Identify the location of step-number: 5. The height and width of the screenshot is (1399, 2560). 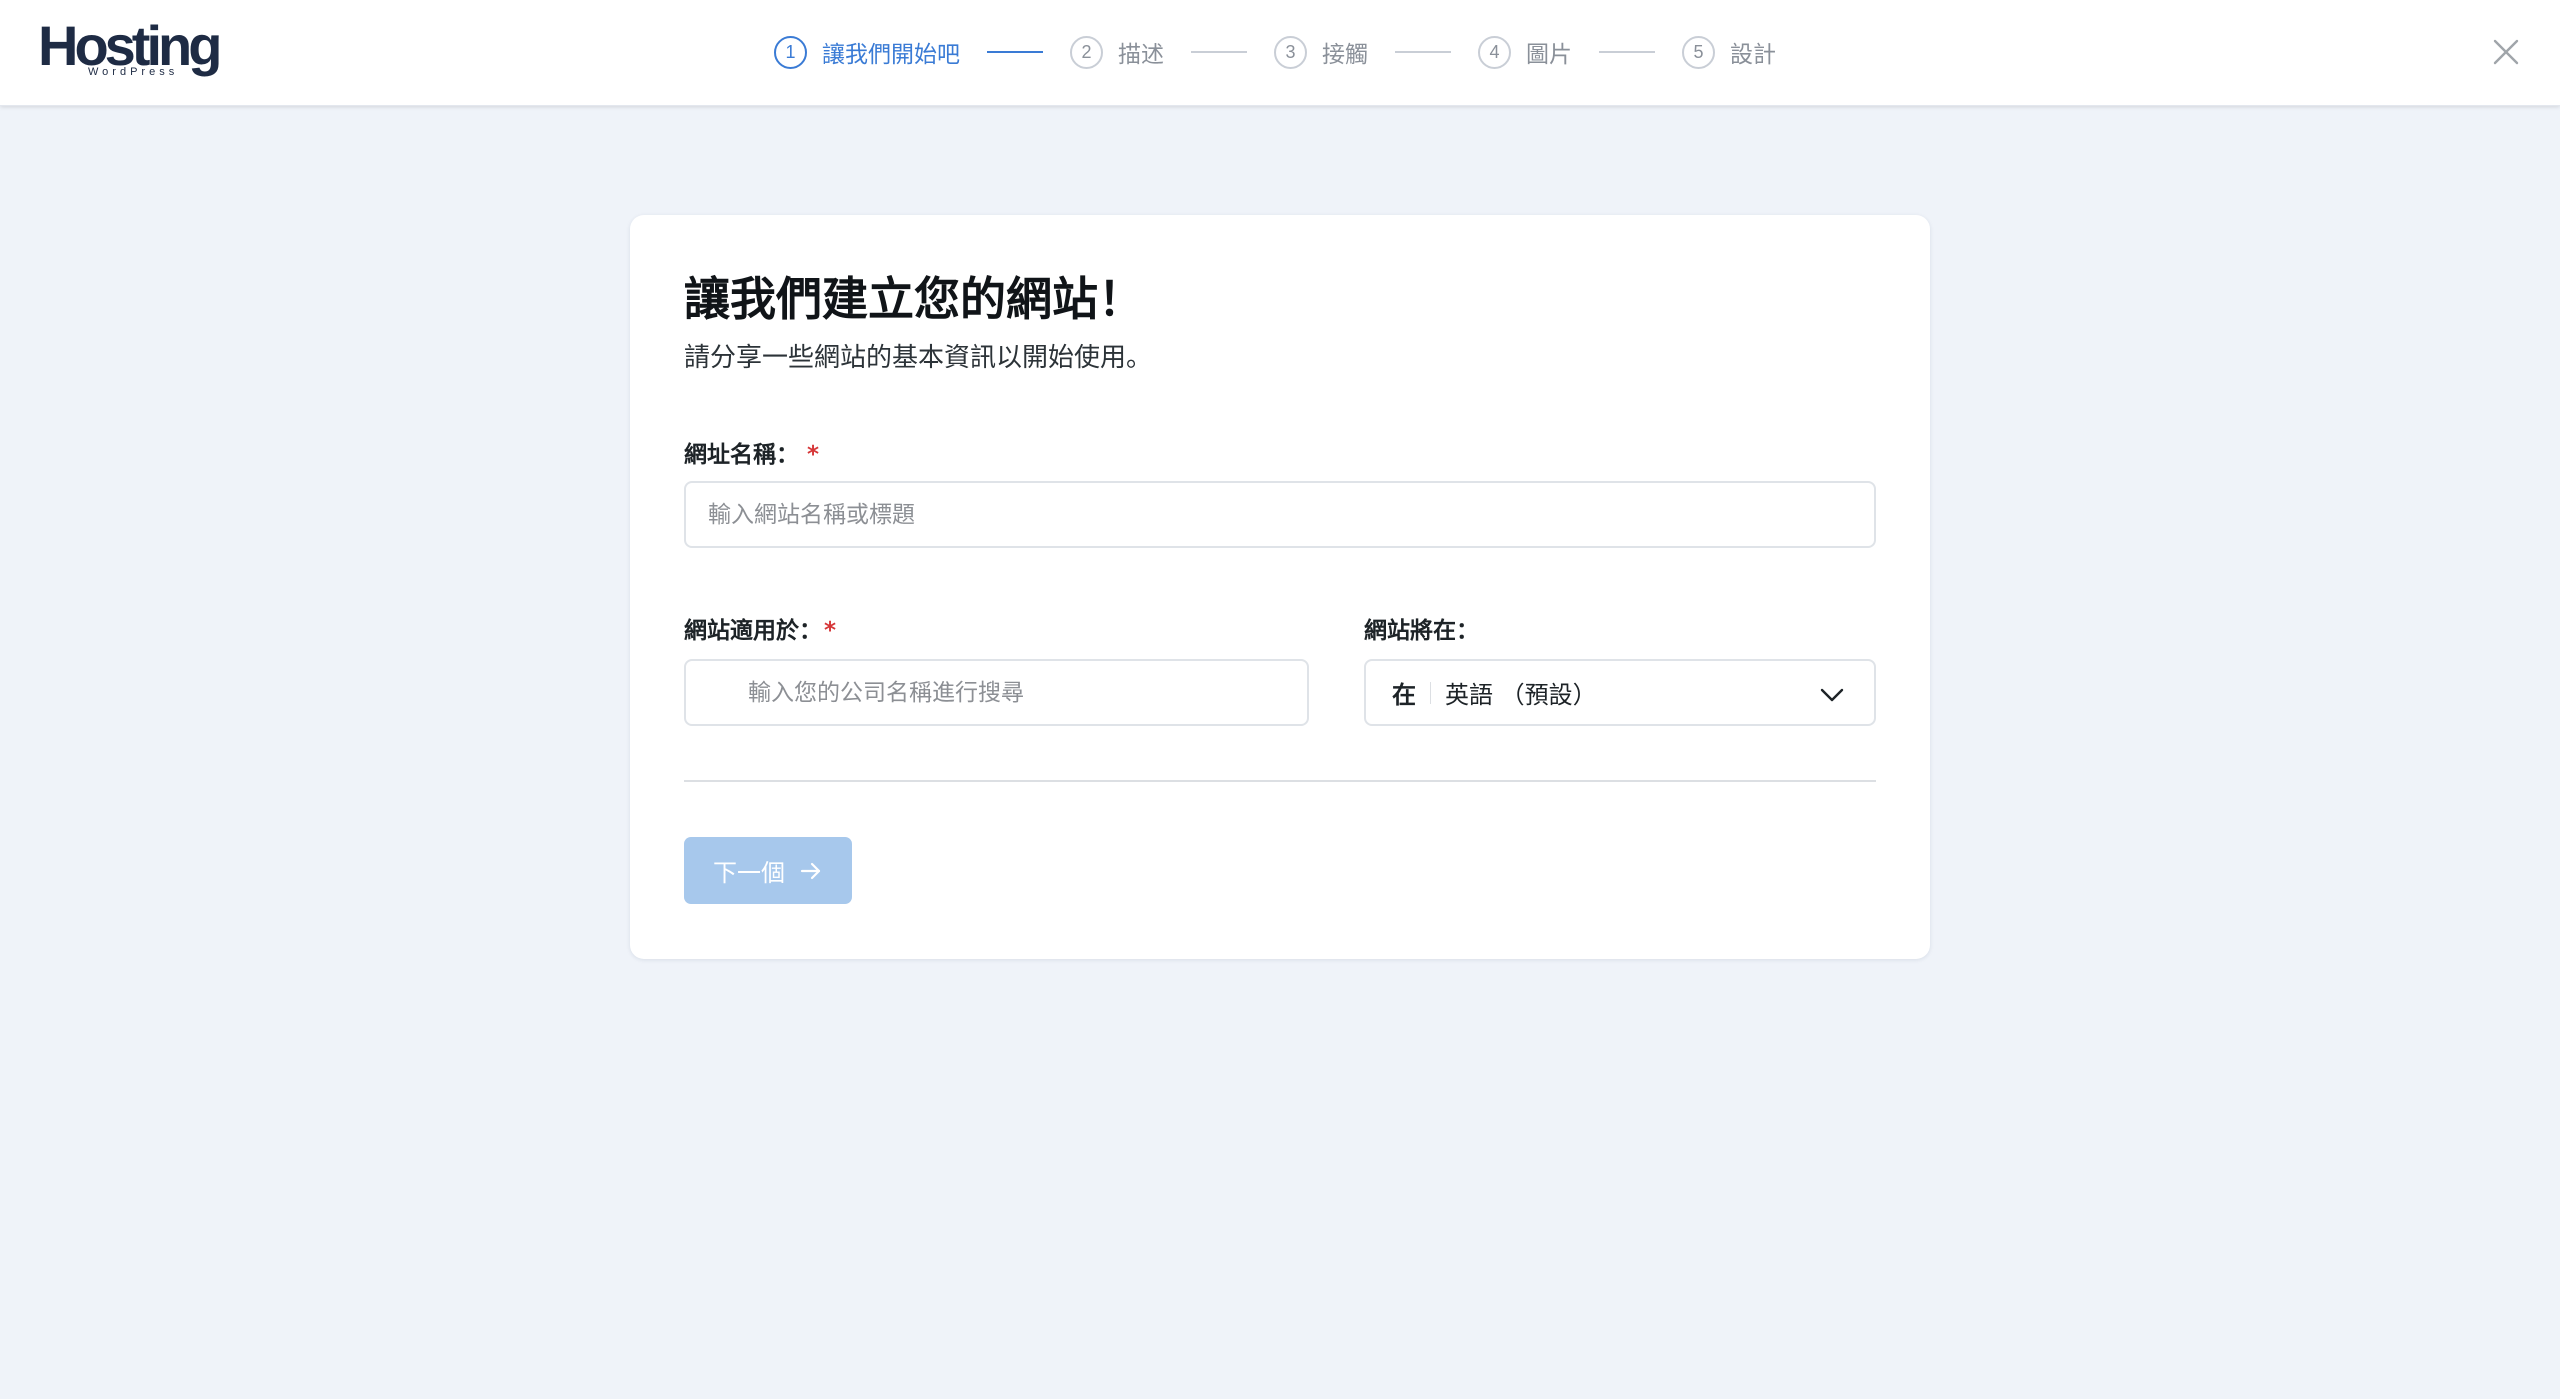
(1698, 52).